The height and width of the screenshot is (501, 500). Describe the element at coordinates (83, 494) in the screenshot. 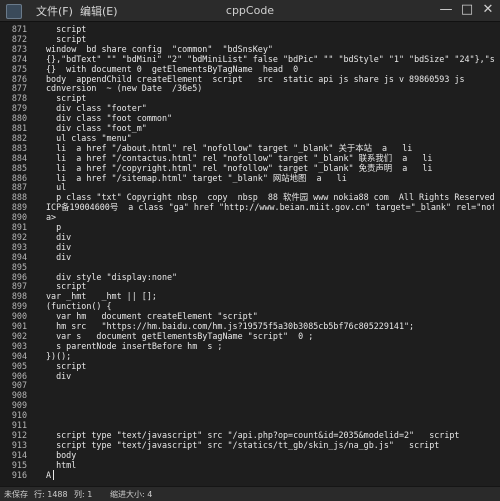

I see `status-column: 列: 1` at that location.